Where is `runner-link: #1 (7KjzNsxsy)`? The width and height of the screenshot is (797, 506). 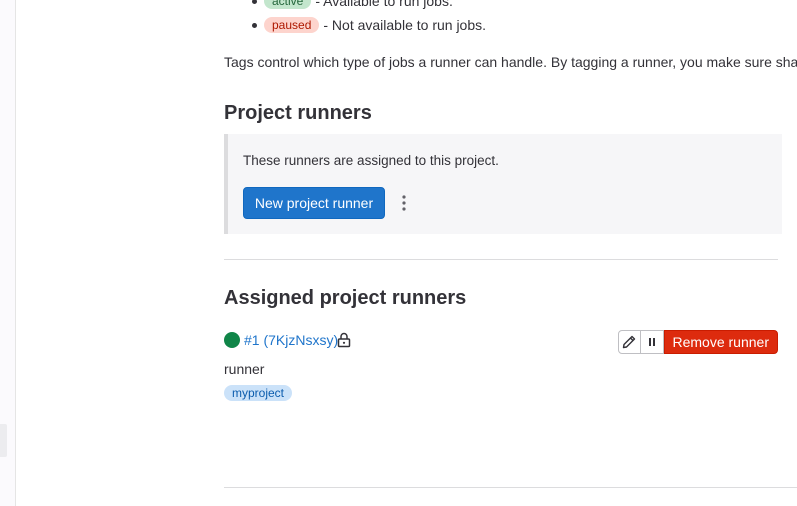
runner-link: #1 (7KjzNsxsy) is located at coordinates (291, 340).